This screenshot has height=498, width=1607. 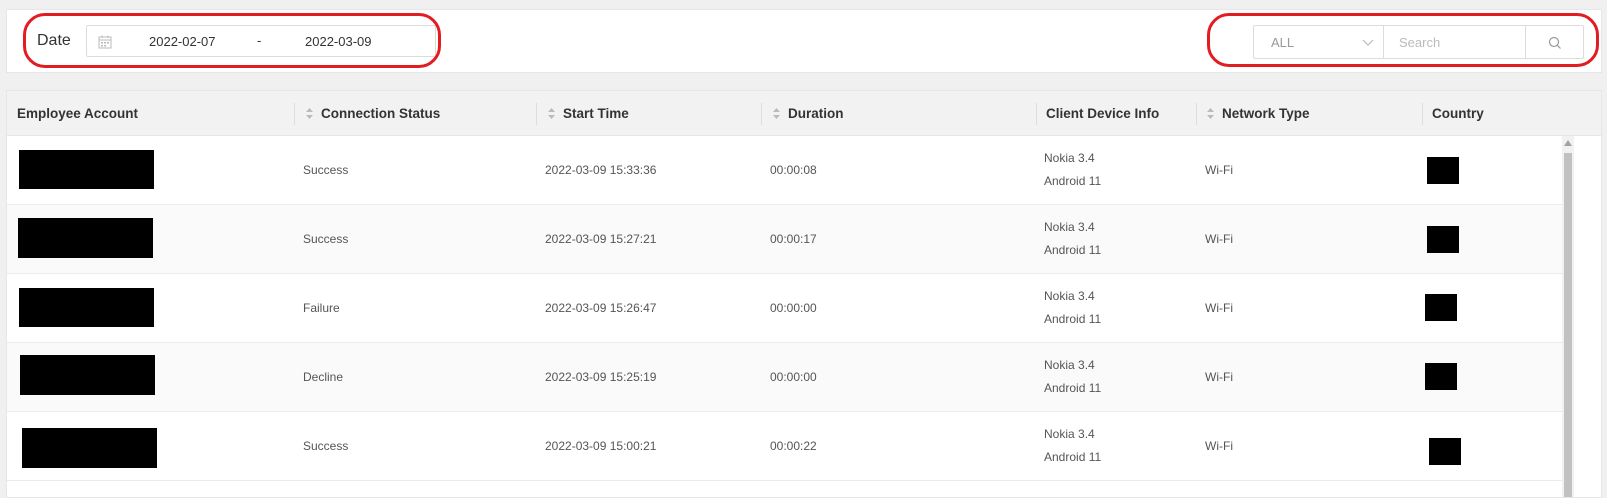 I want to click on duration: 00:00:08, so click(x=793, y=170).